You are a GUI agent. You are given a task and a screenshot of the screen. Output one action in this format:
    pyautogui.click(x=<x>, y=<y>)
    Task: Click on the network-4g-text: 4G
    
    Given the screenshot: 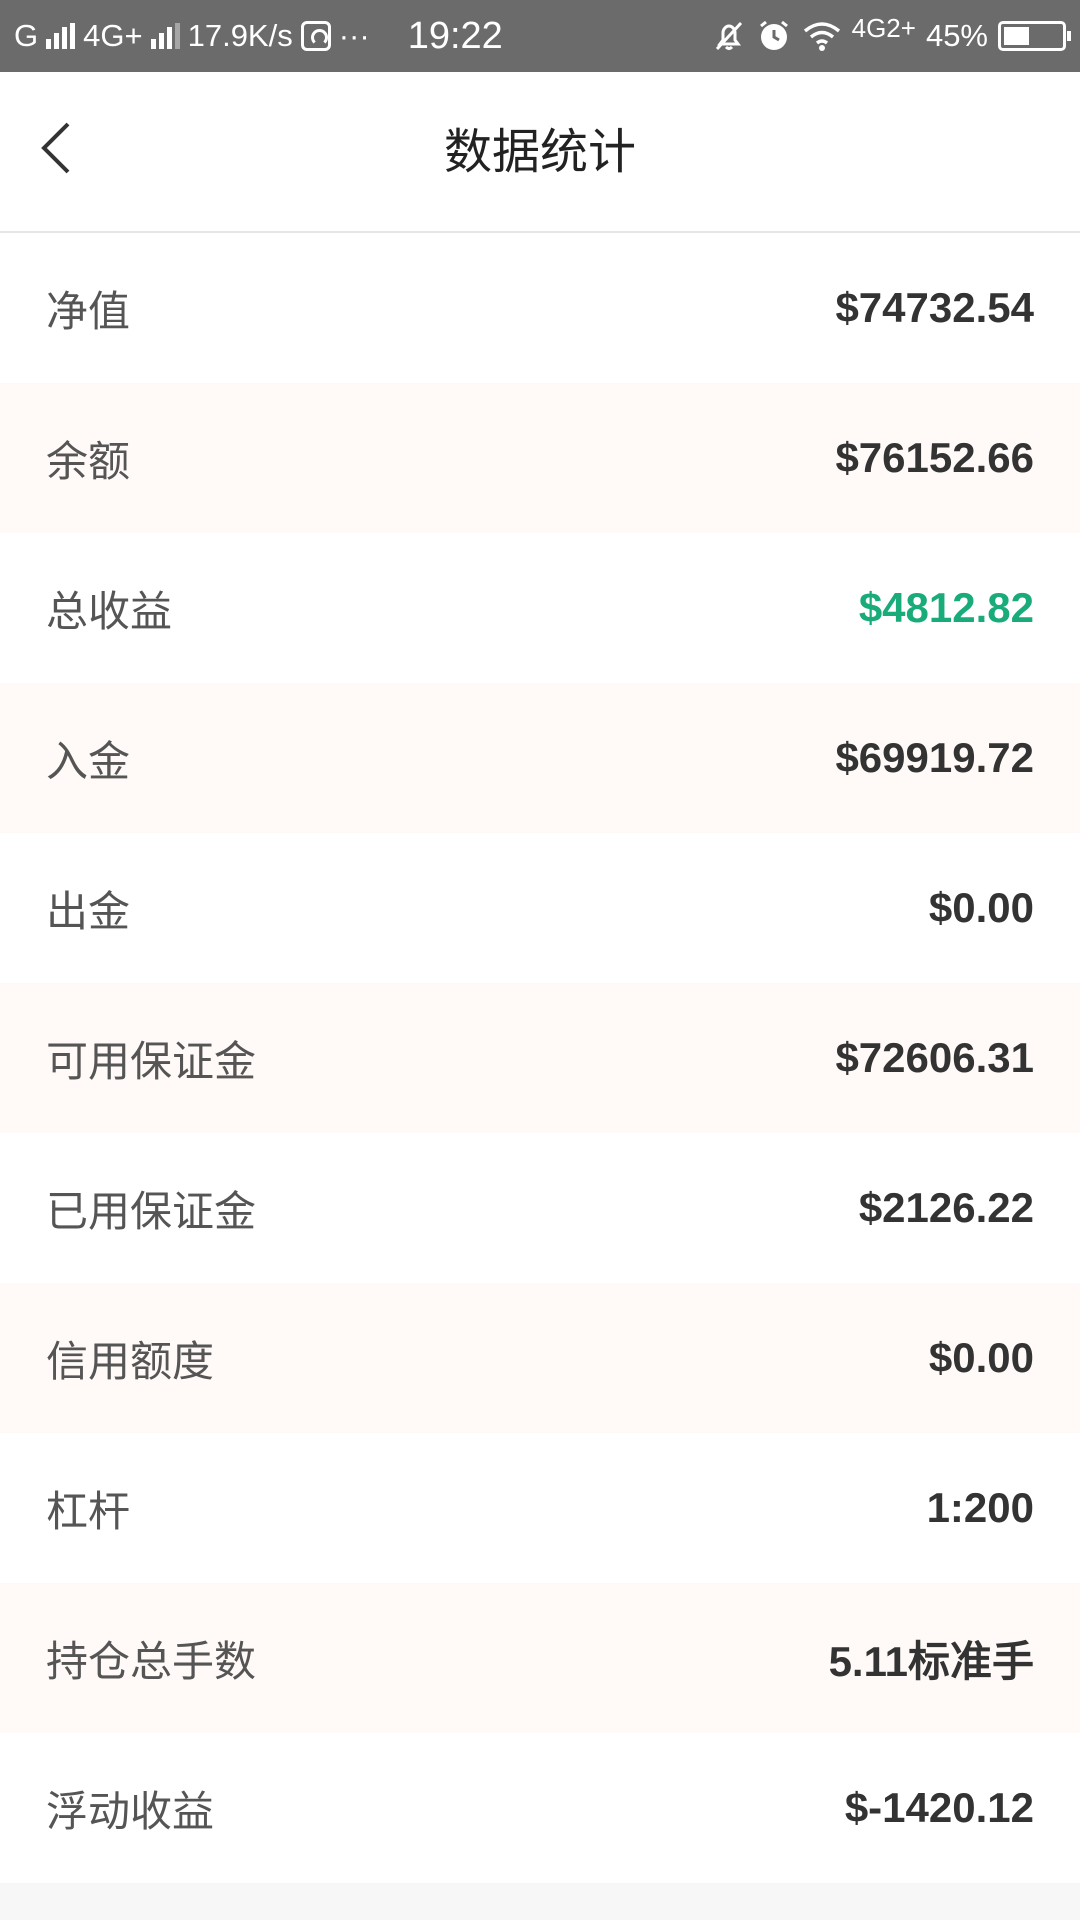 What is the action you would take?
    pyautogui.click(x=869, y=27)
    